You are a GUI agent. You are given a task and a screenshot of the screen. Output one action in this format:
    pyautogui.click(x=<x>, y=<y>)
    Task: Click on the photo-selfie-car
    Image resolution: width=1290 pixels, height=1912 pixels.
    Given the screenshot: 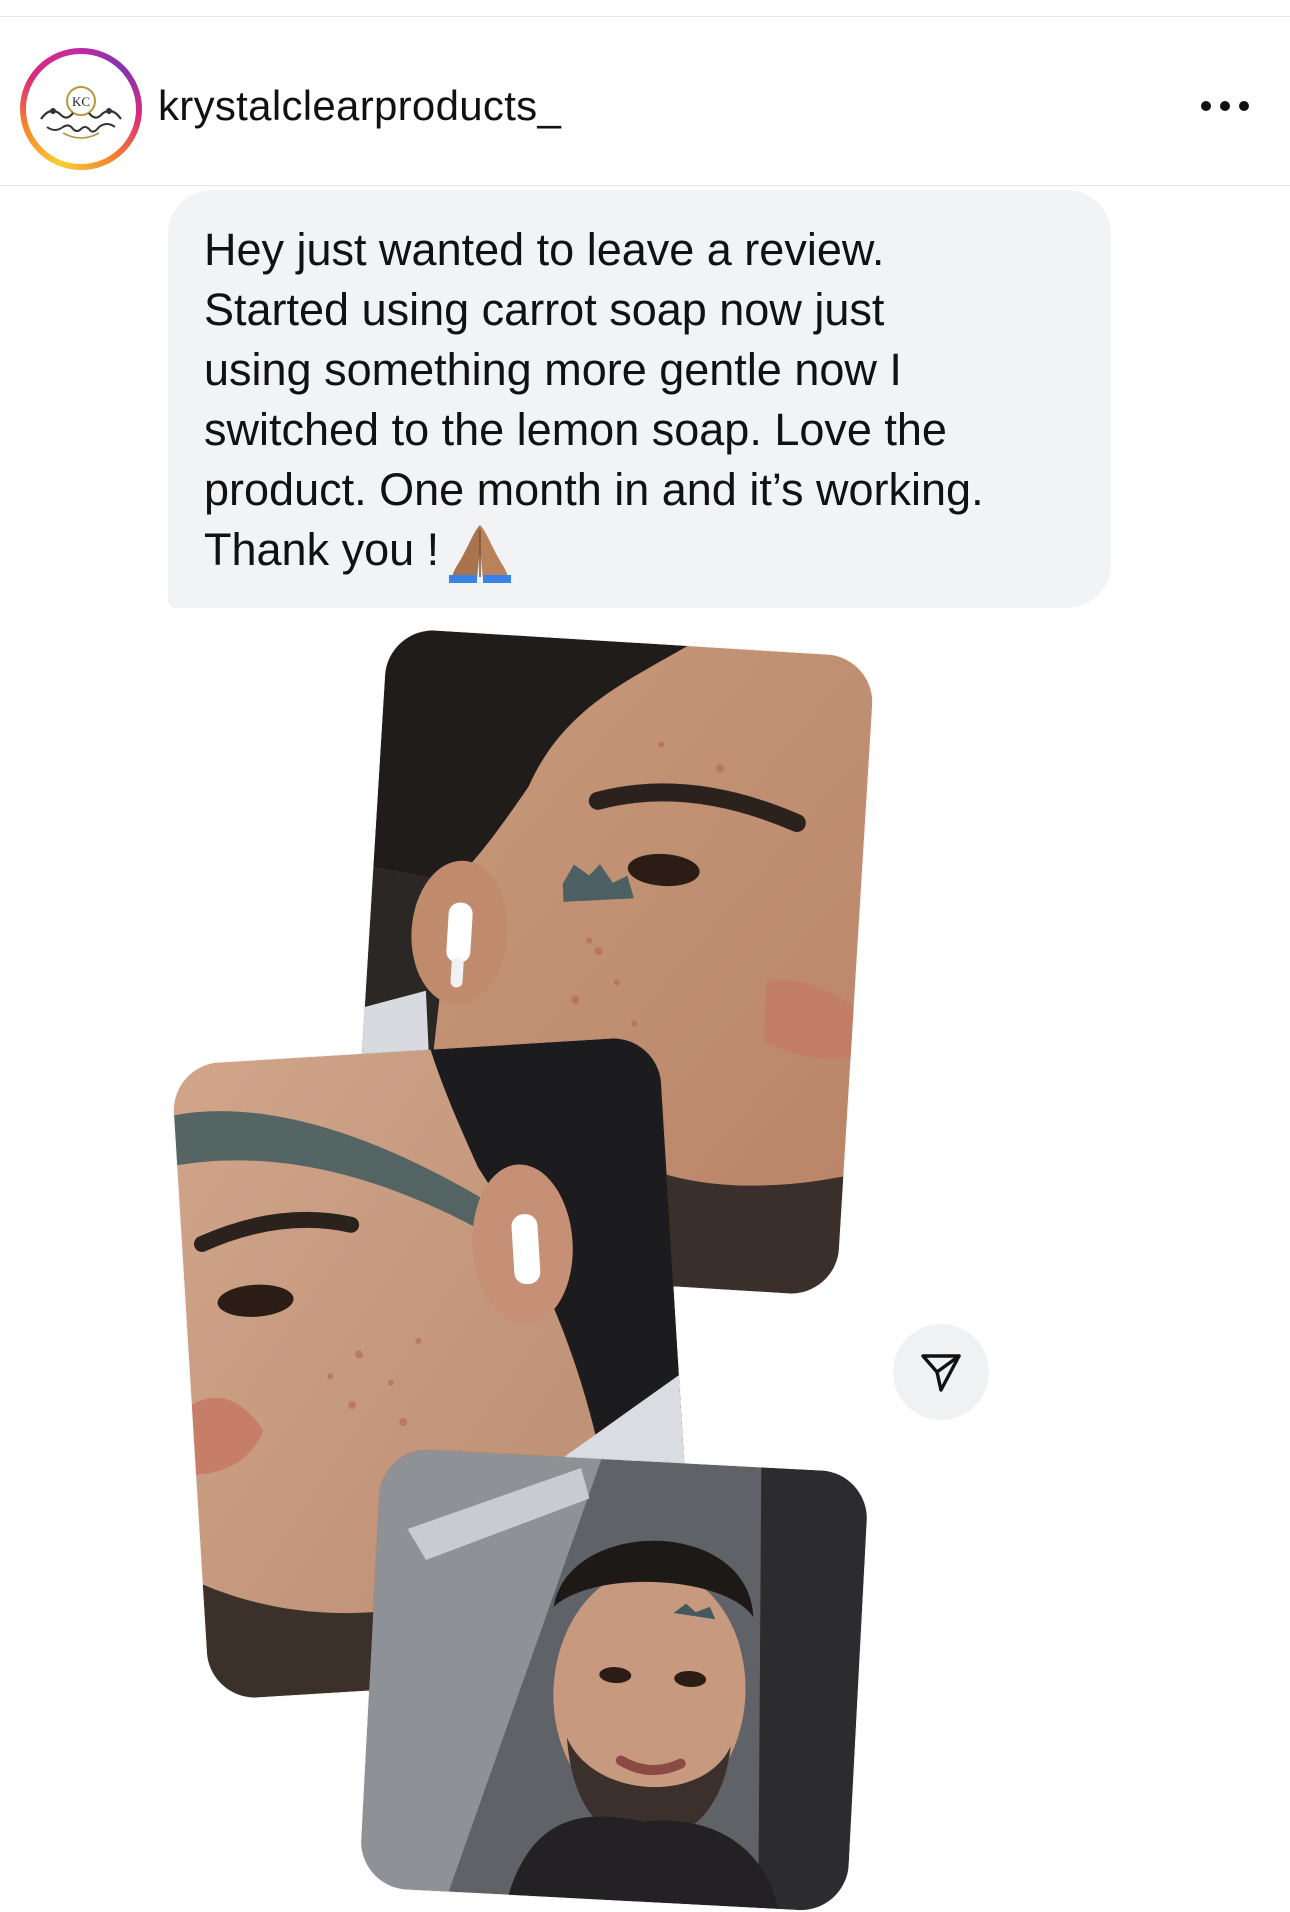 What is the action you would take?
    pyautogui.click(x=614, y=1679)
    